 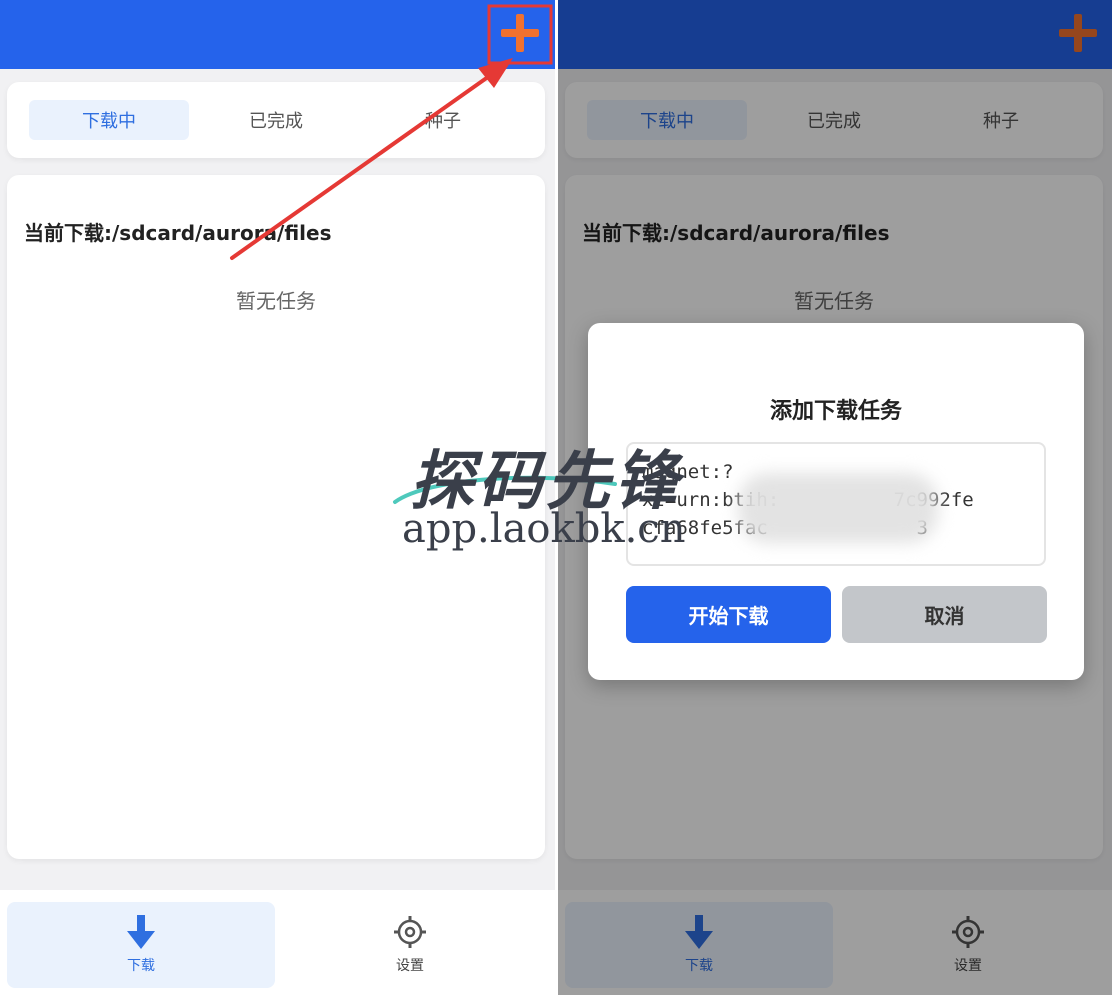 I want to click on tab-torrent: 种子, so click(x=443, y=120).